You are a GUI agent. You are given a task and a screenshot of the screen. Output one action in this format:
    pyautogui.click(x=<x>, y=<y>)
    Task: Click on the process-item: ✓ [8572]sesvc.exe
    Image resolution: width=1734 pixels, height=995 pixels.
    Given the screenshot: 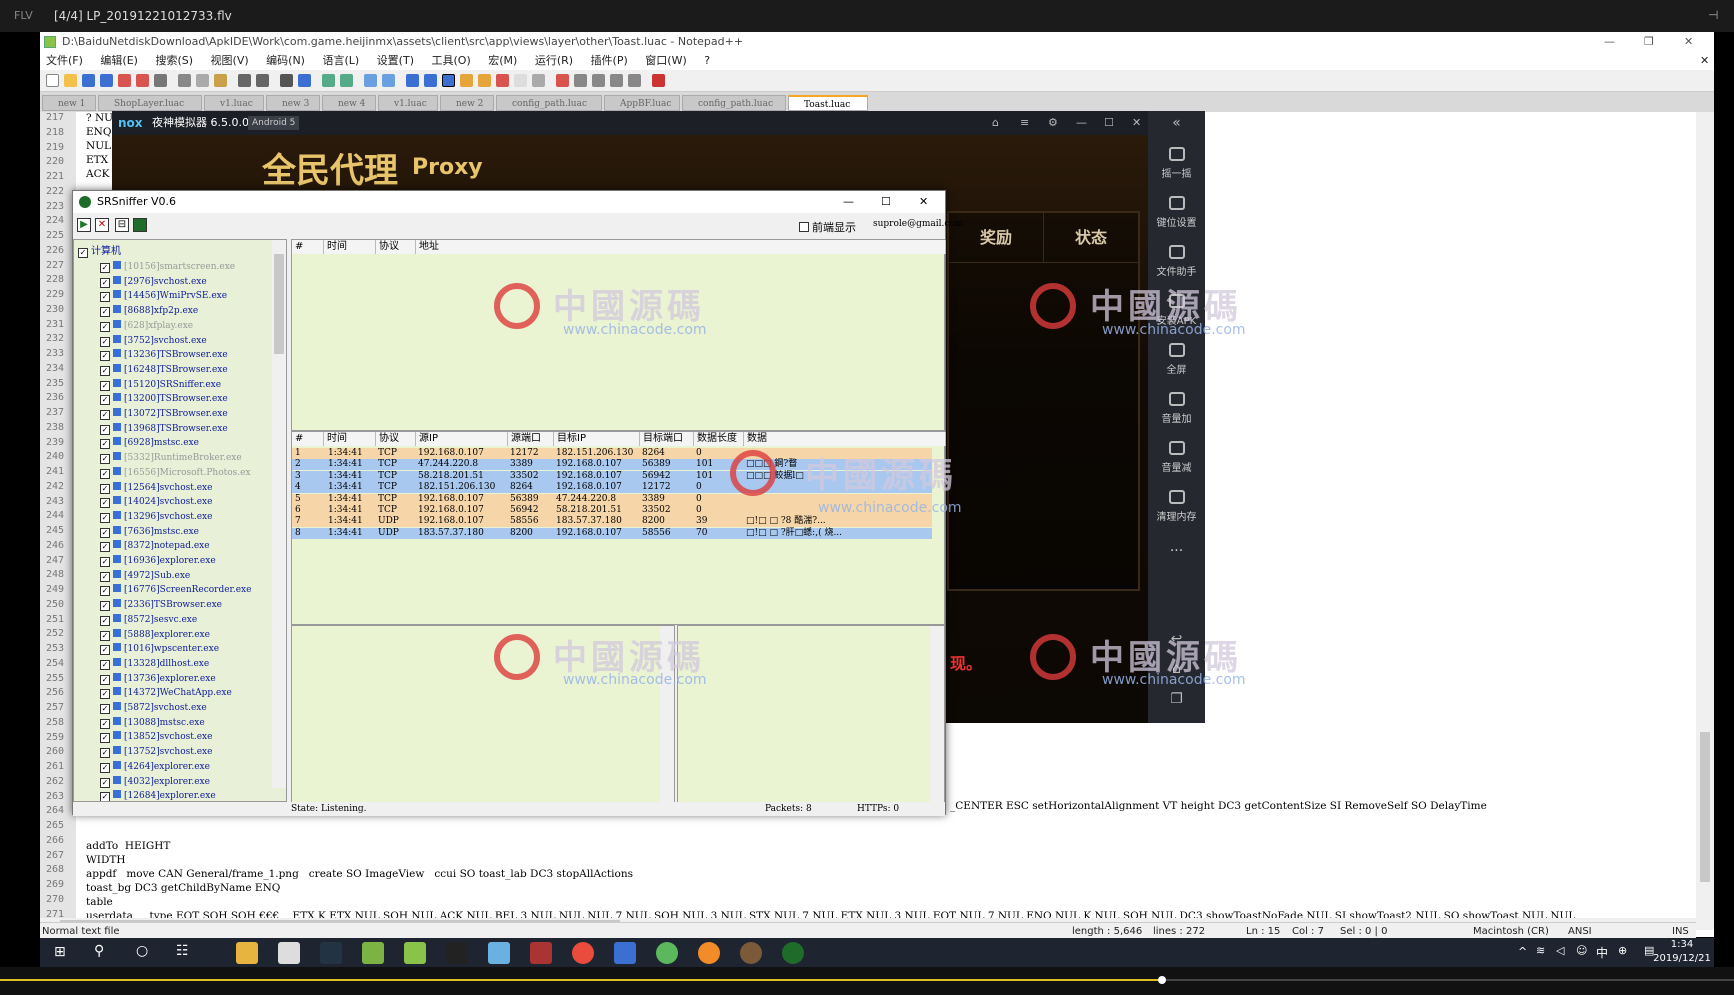 What is the action you would take?
    pyautogui.click(x=148, y=620)
    